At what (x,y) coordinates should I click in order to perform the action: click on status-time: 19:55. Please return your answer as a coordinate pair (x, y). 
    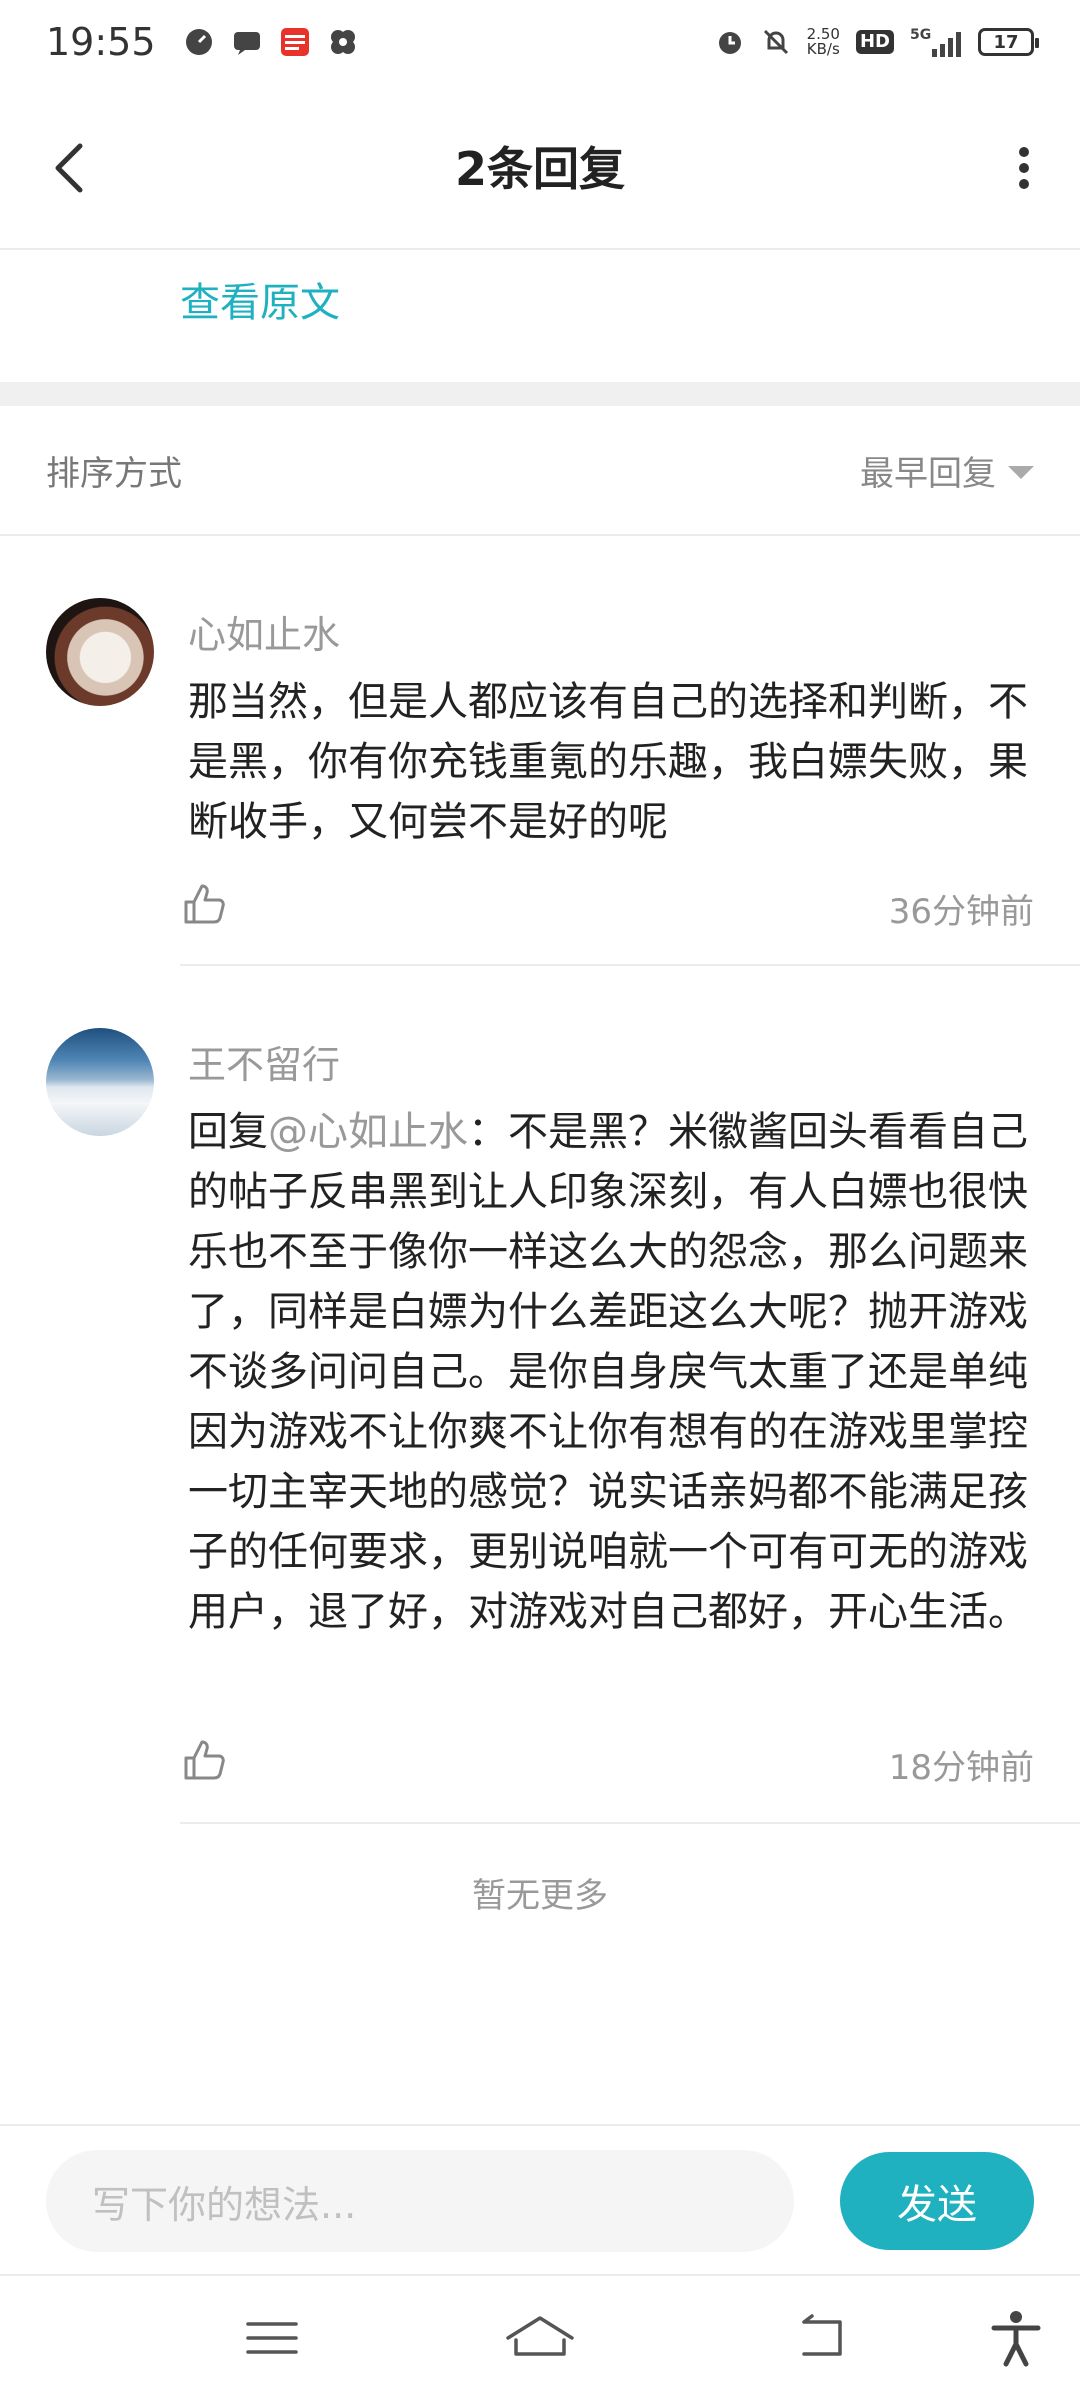
    Looking at the image, I should click on (101, 42).